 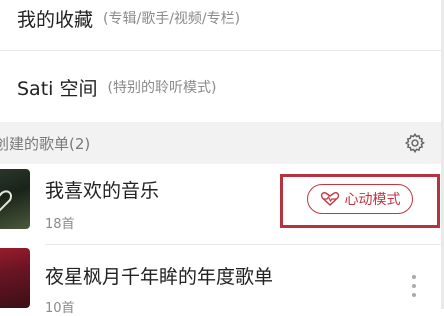 What do you see at coordinates (6, 201) in the screenshot?
I see `heart-art-icon` at bounding box center [6, 201].